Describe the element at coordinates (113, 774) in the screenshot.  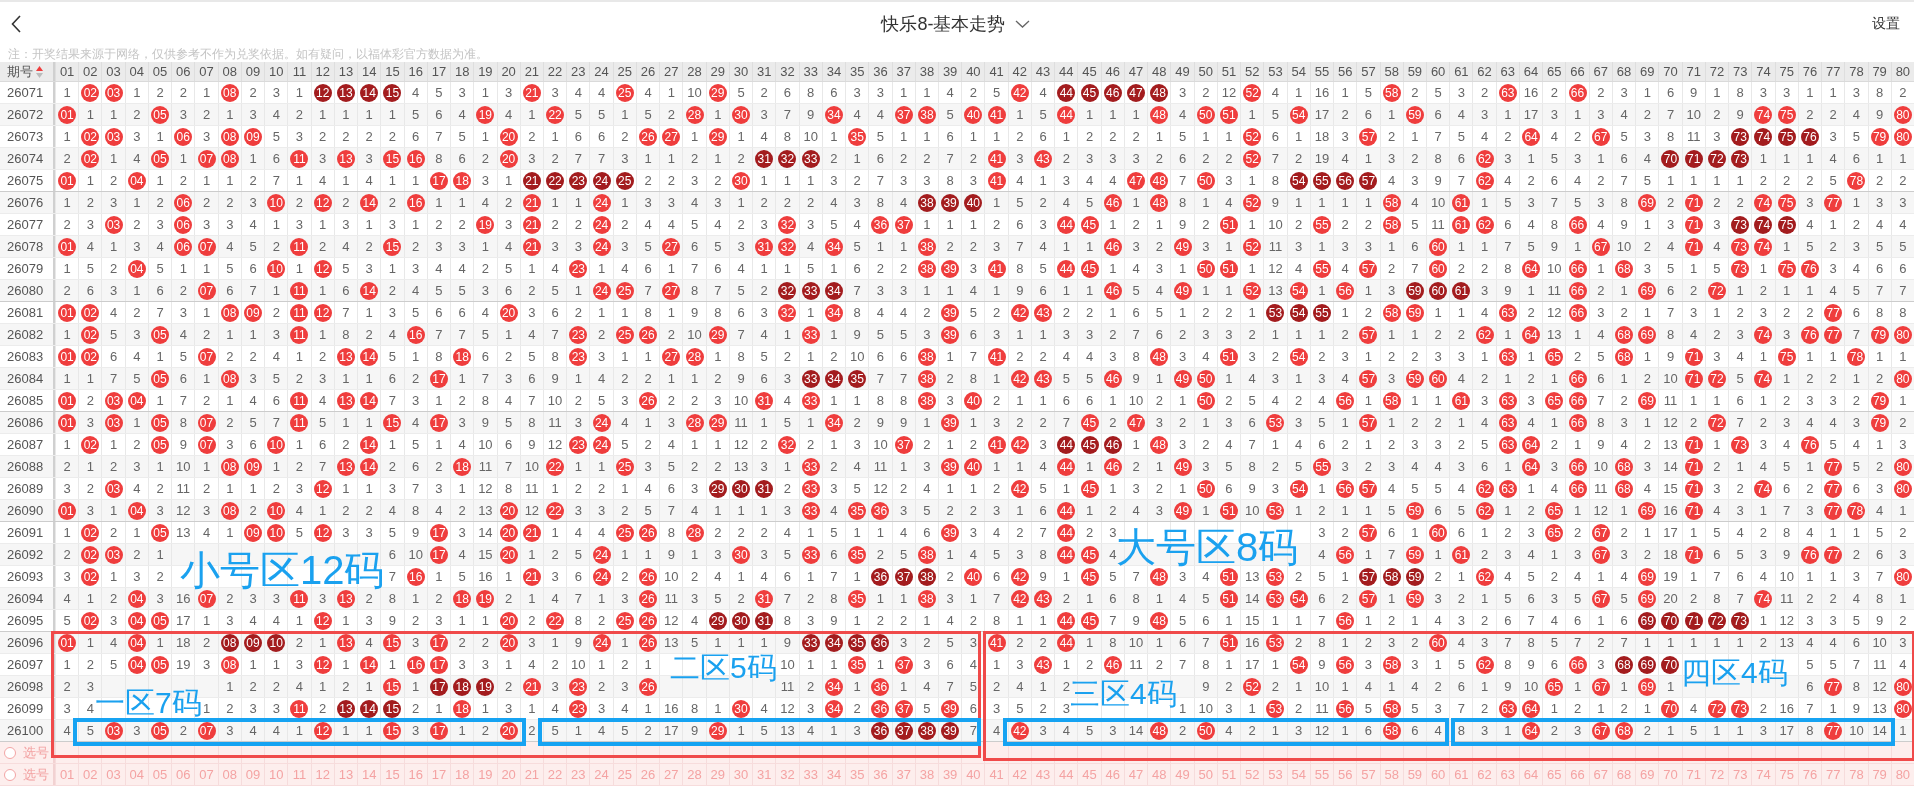
I see `number-option: 03` at that location.